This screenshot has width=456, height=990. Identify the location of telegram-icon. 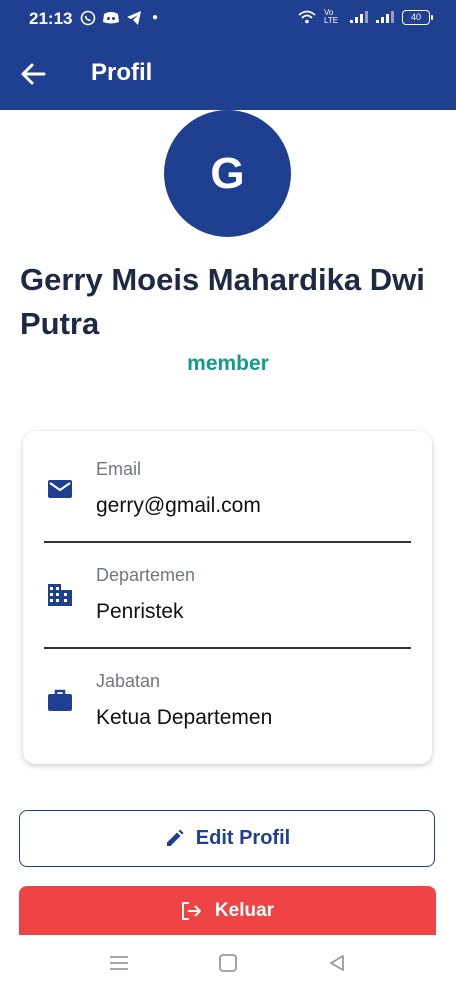
(134, 18).